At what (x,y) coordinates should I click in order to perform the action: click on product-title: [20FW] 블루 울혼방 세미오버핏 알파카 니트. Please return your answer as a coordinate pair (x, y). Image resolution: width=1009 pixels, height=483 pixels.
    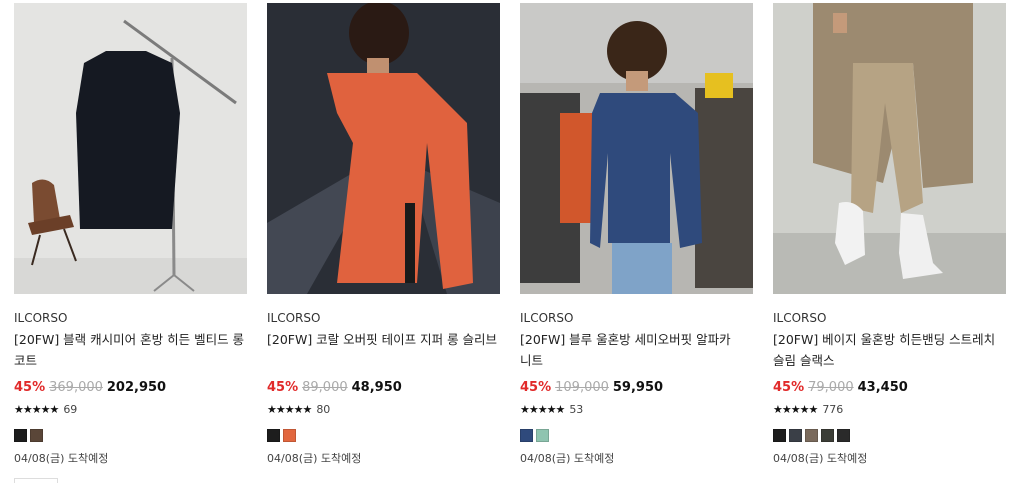
    Looking at the image, I should click on (636, 350).